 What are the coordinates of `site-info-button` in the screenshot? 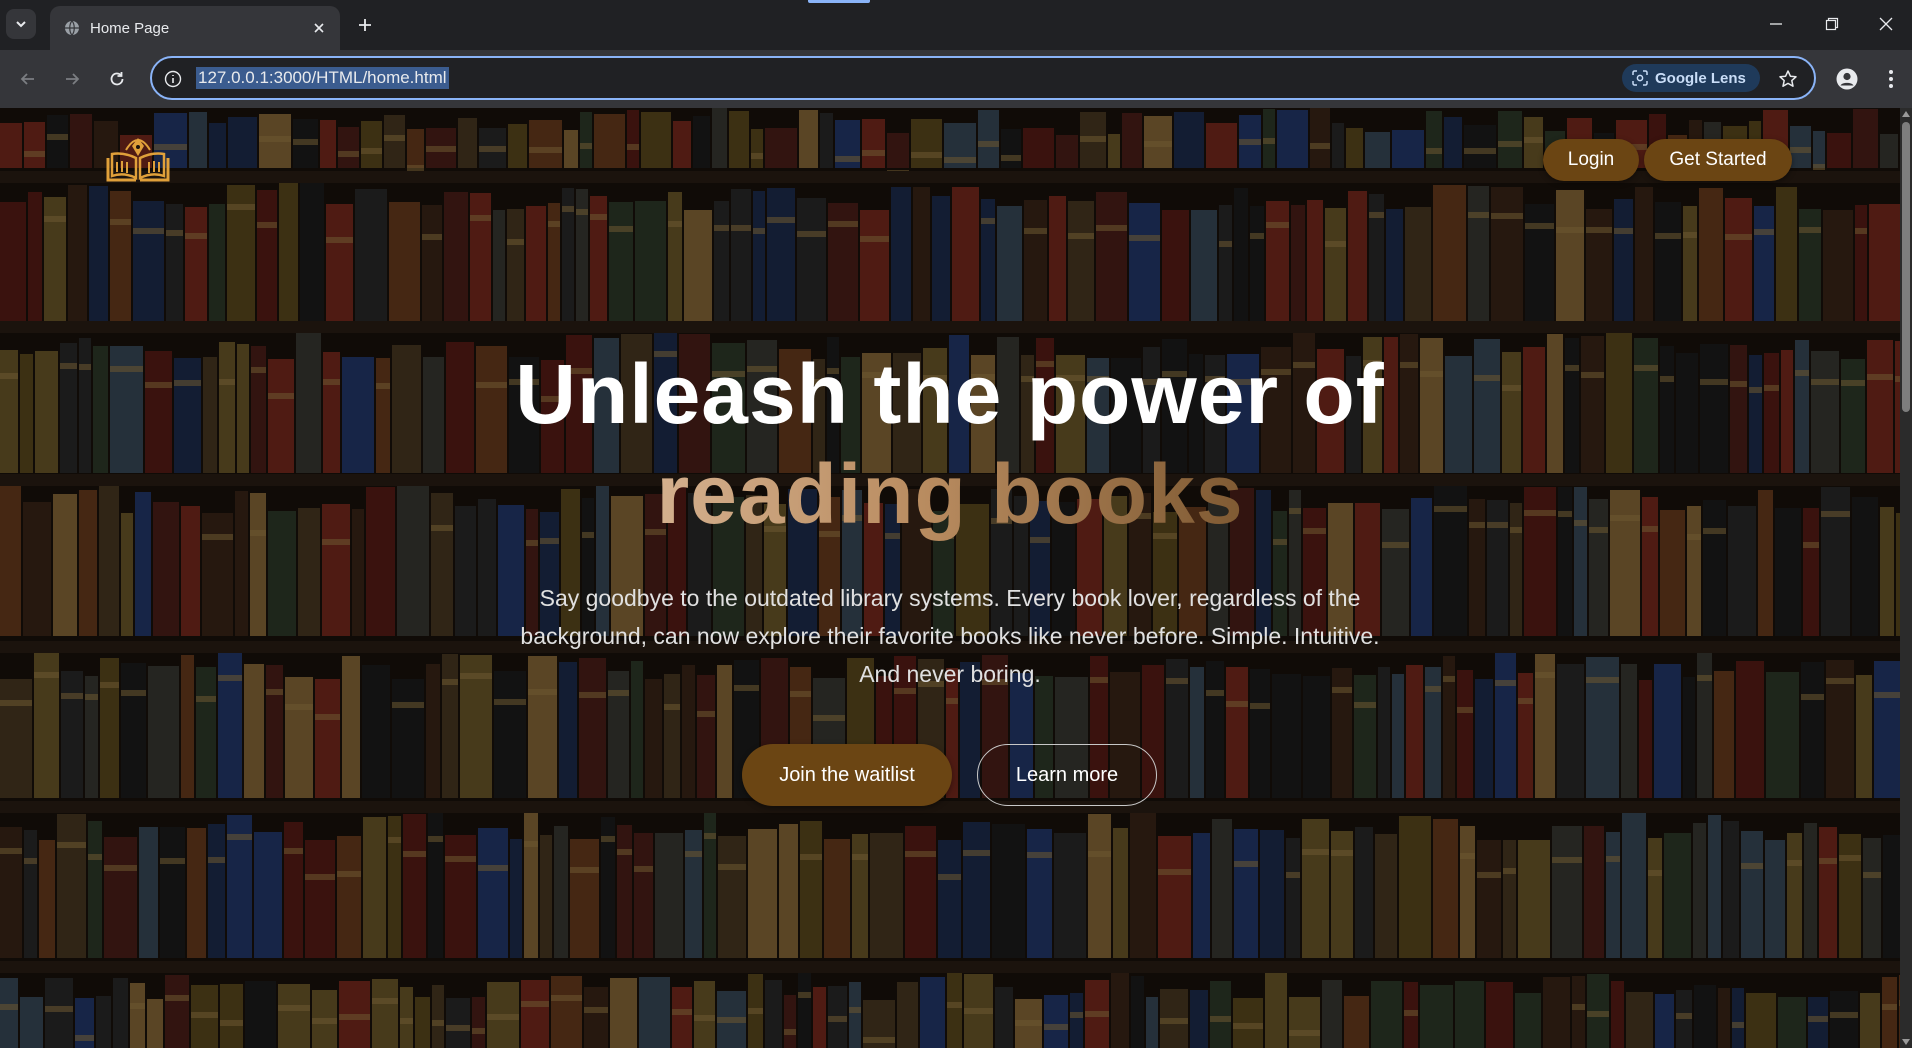 It's located at (173, 79).